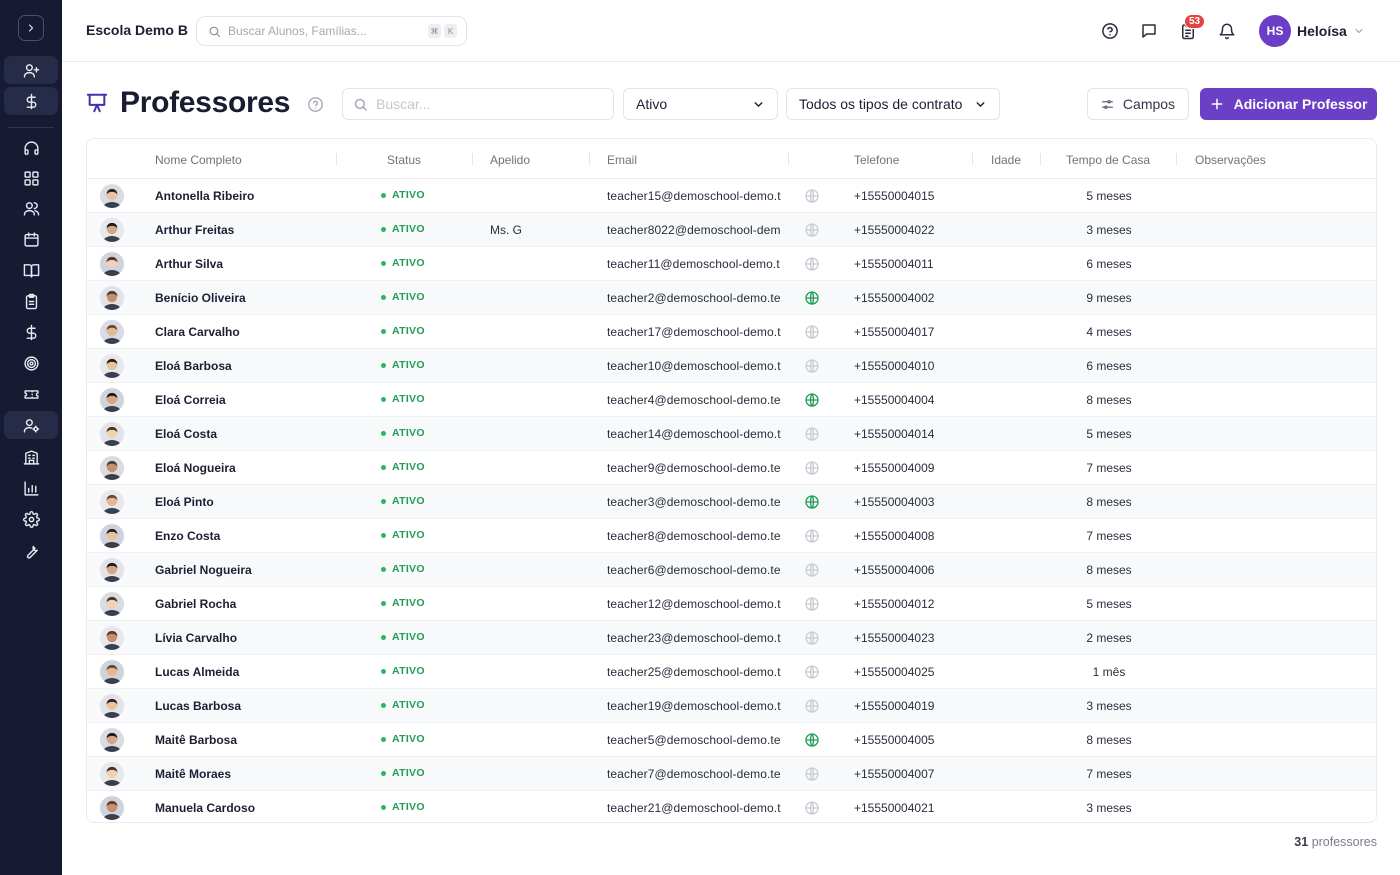 The image size is (1400, 875). What do you see at coordinates (622, 160) in the screenshot?
I see `col-email: Email` at bounding box center [622, 160].